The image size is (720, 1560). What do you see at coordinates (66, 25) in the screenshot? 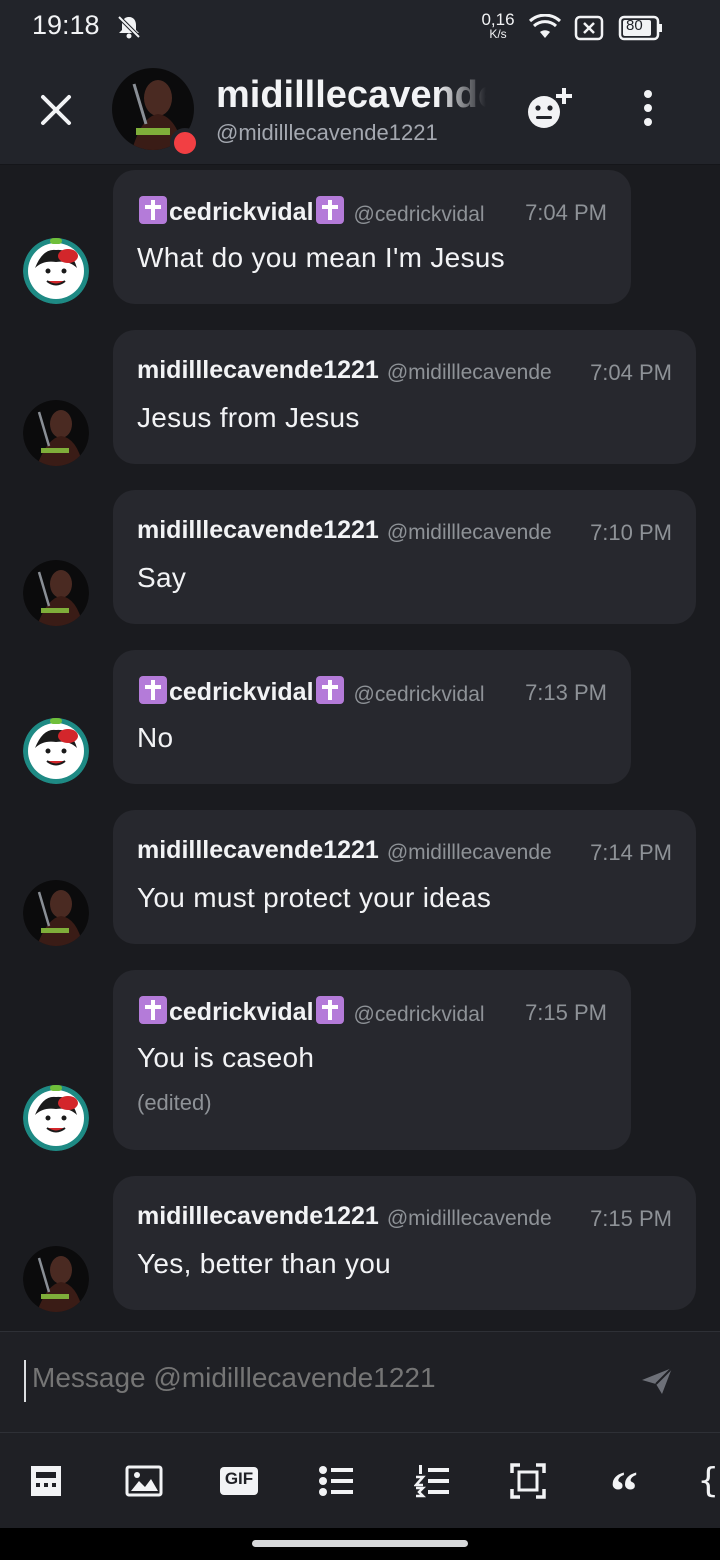
I see `status-time: 19:18` at bounding box center [66, 25].